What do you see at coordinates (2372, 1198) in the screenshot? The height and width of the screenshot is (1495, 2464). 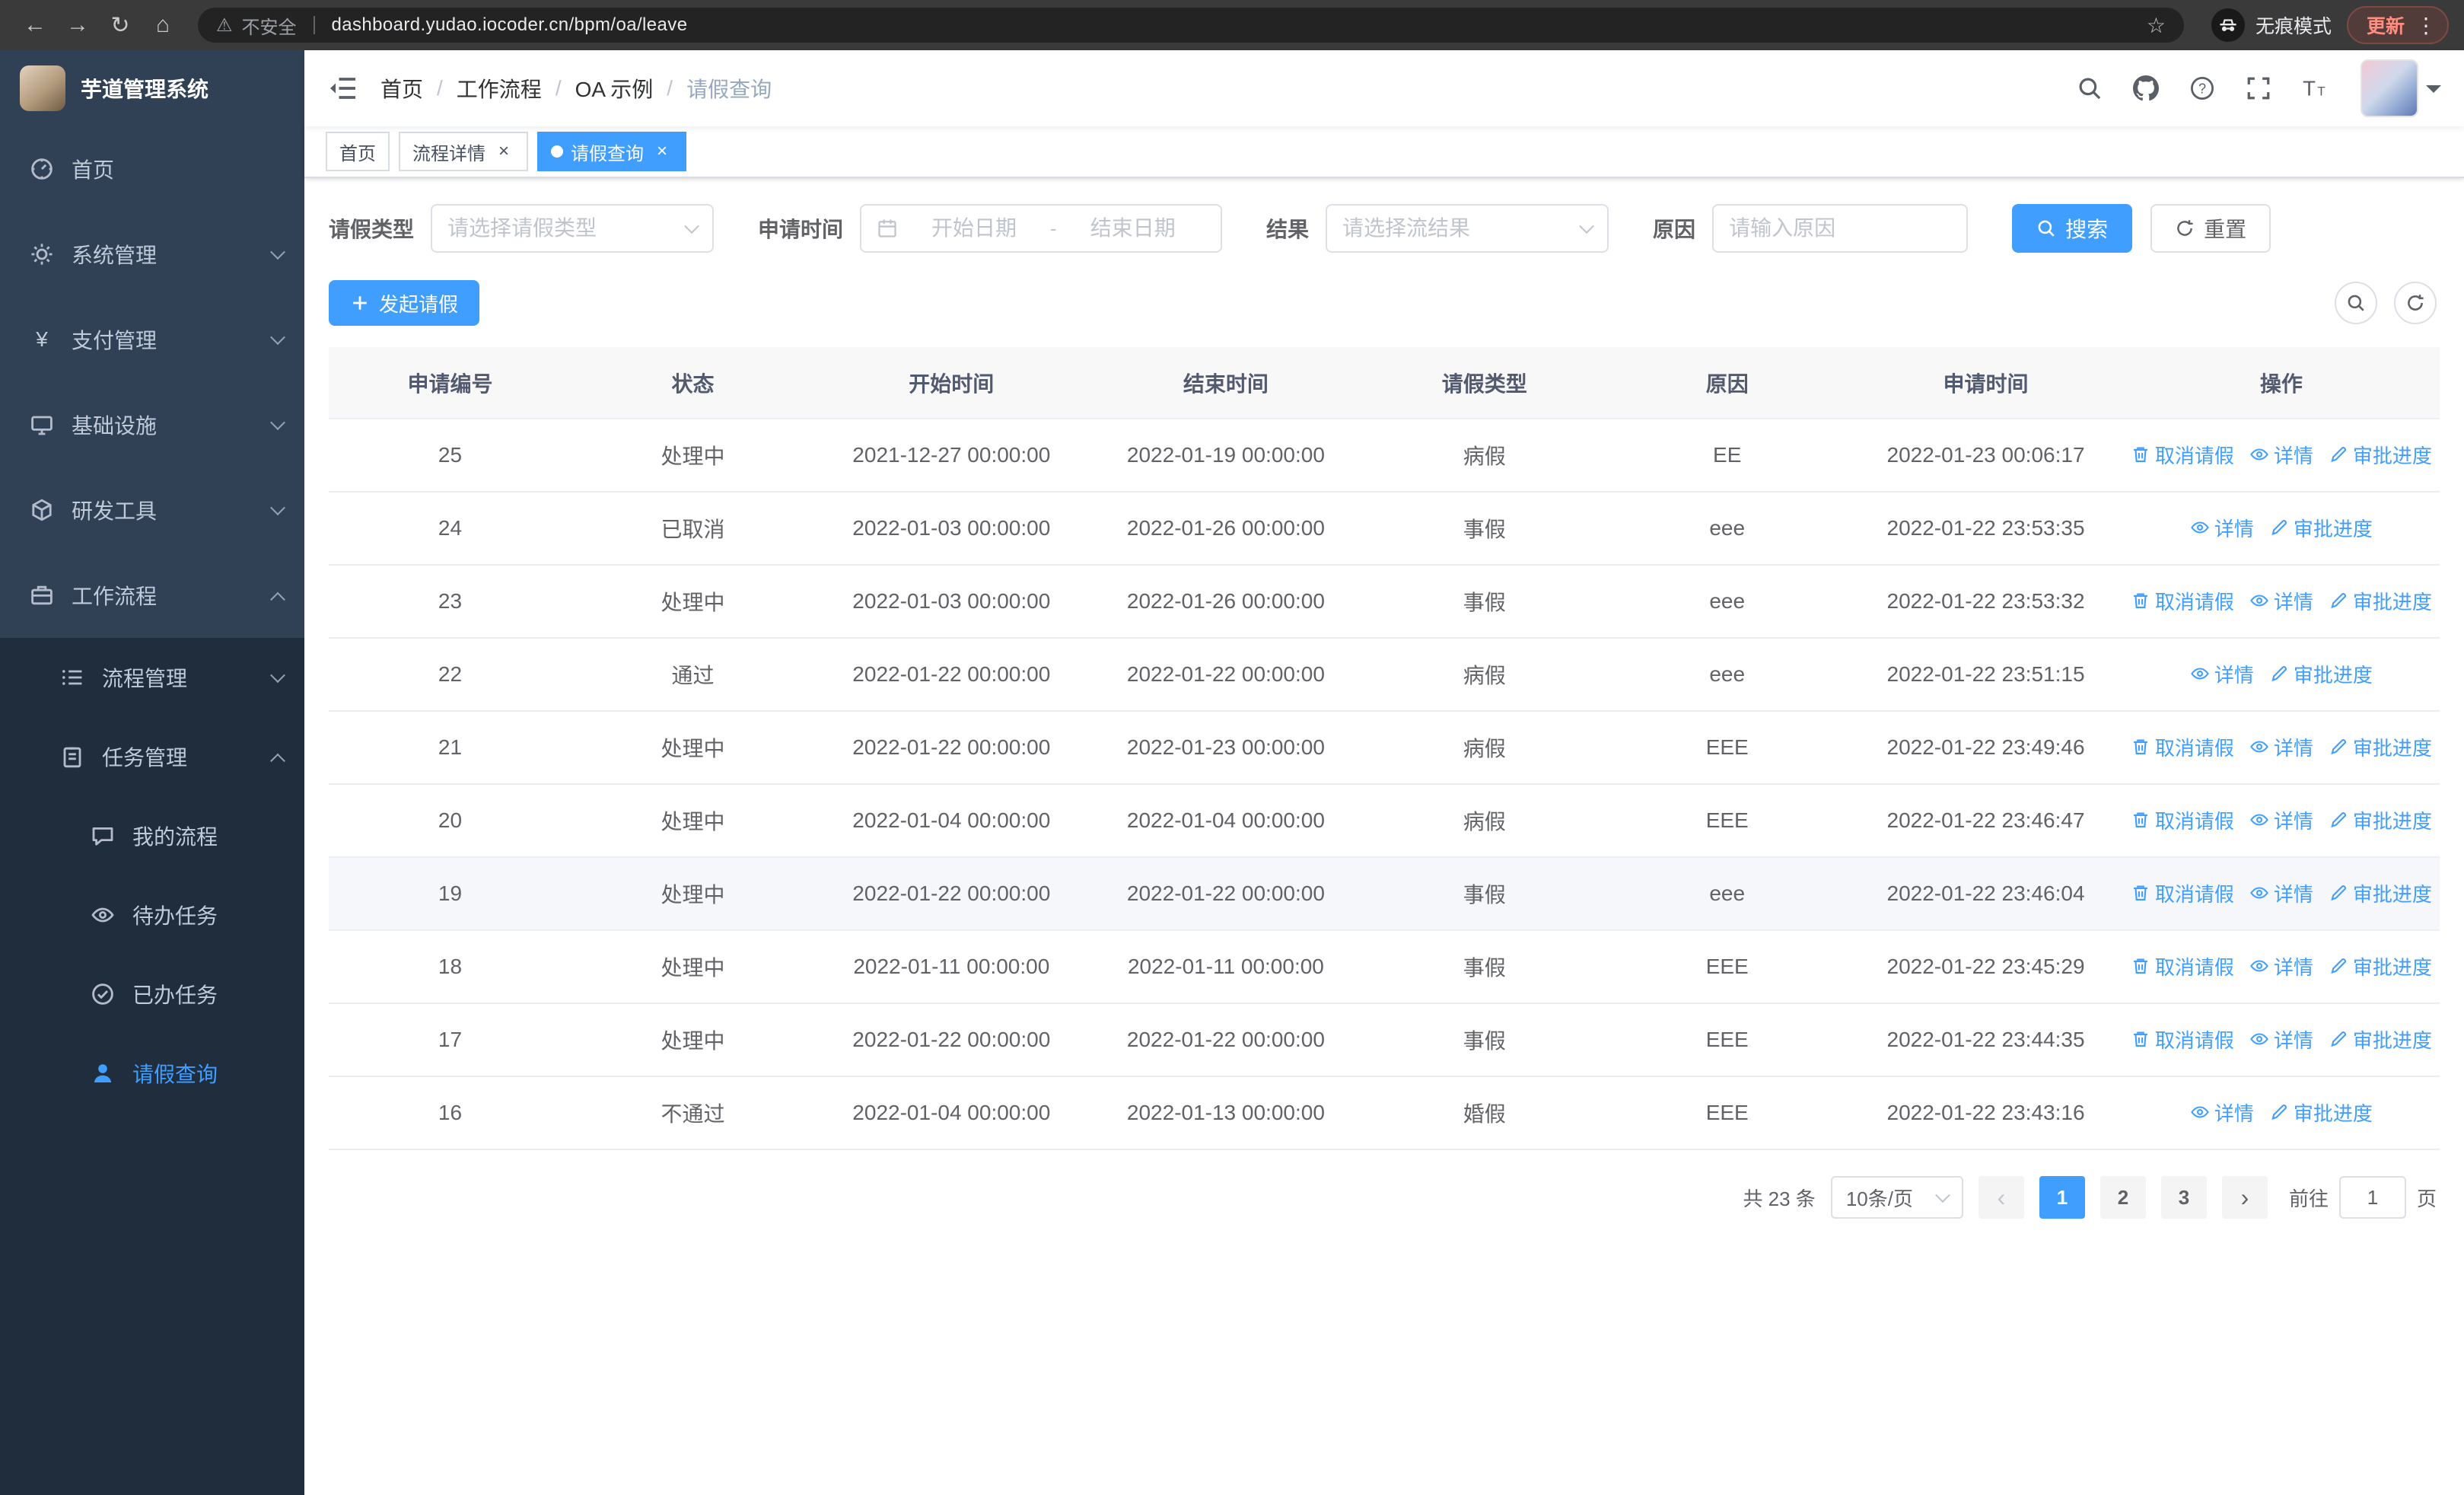 I see `goto-page-input` at bounding box center [2372, 1198].